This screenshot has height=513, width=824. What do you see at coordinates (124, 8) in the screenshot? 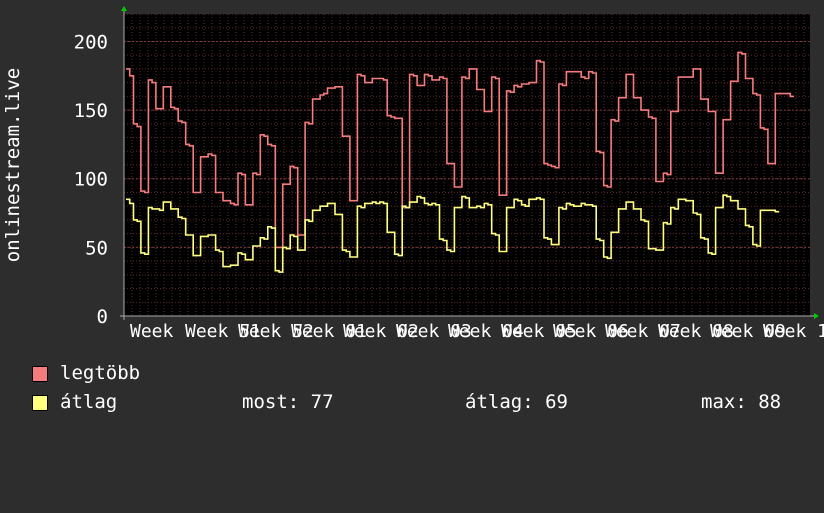
I see `y-axis-arrow-icon` at bounding box center [124, 8].